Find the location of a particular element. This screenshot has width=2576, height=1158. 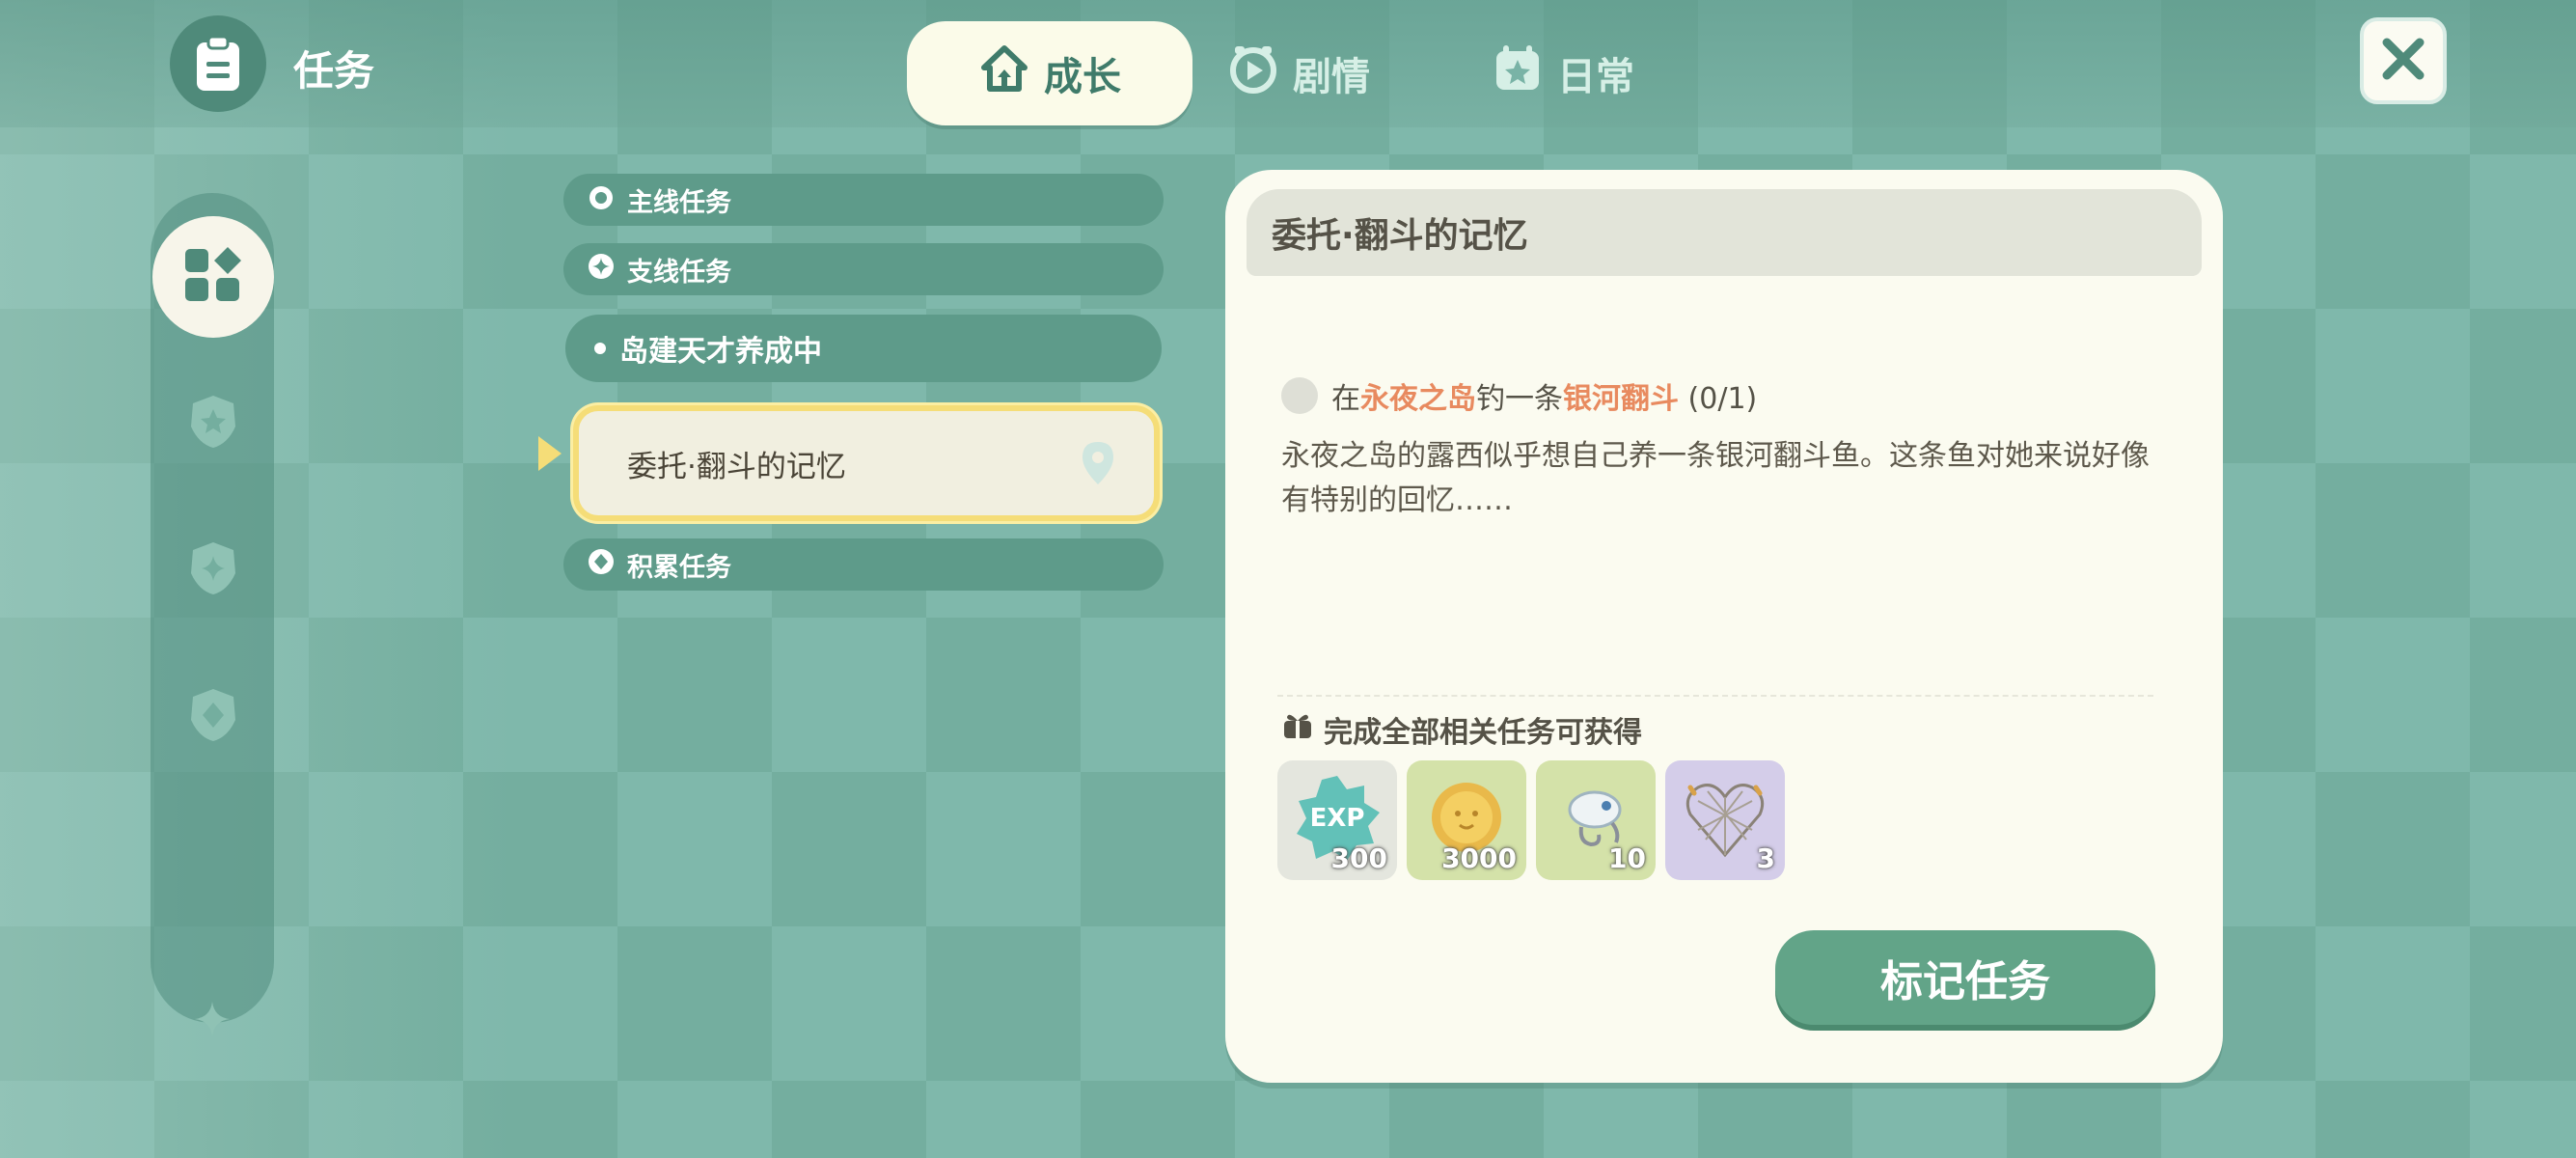

tab-daily: 日常 is located at coordinates (1563, 73).